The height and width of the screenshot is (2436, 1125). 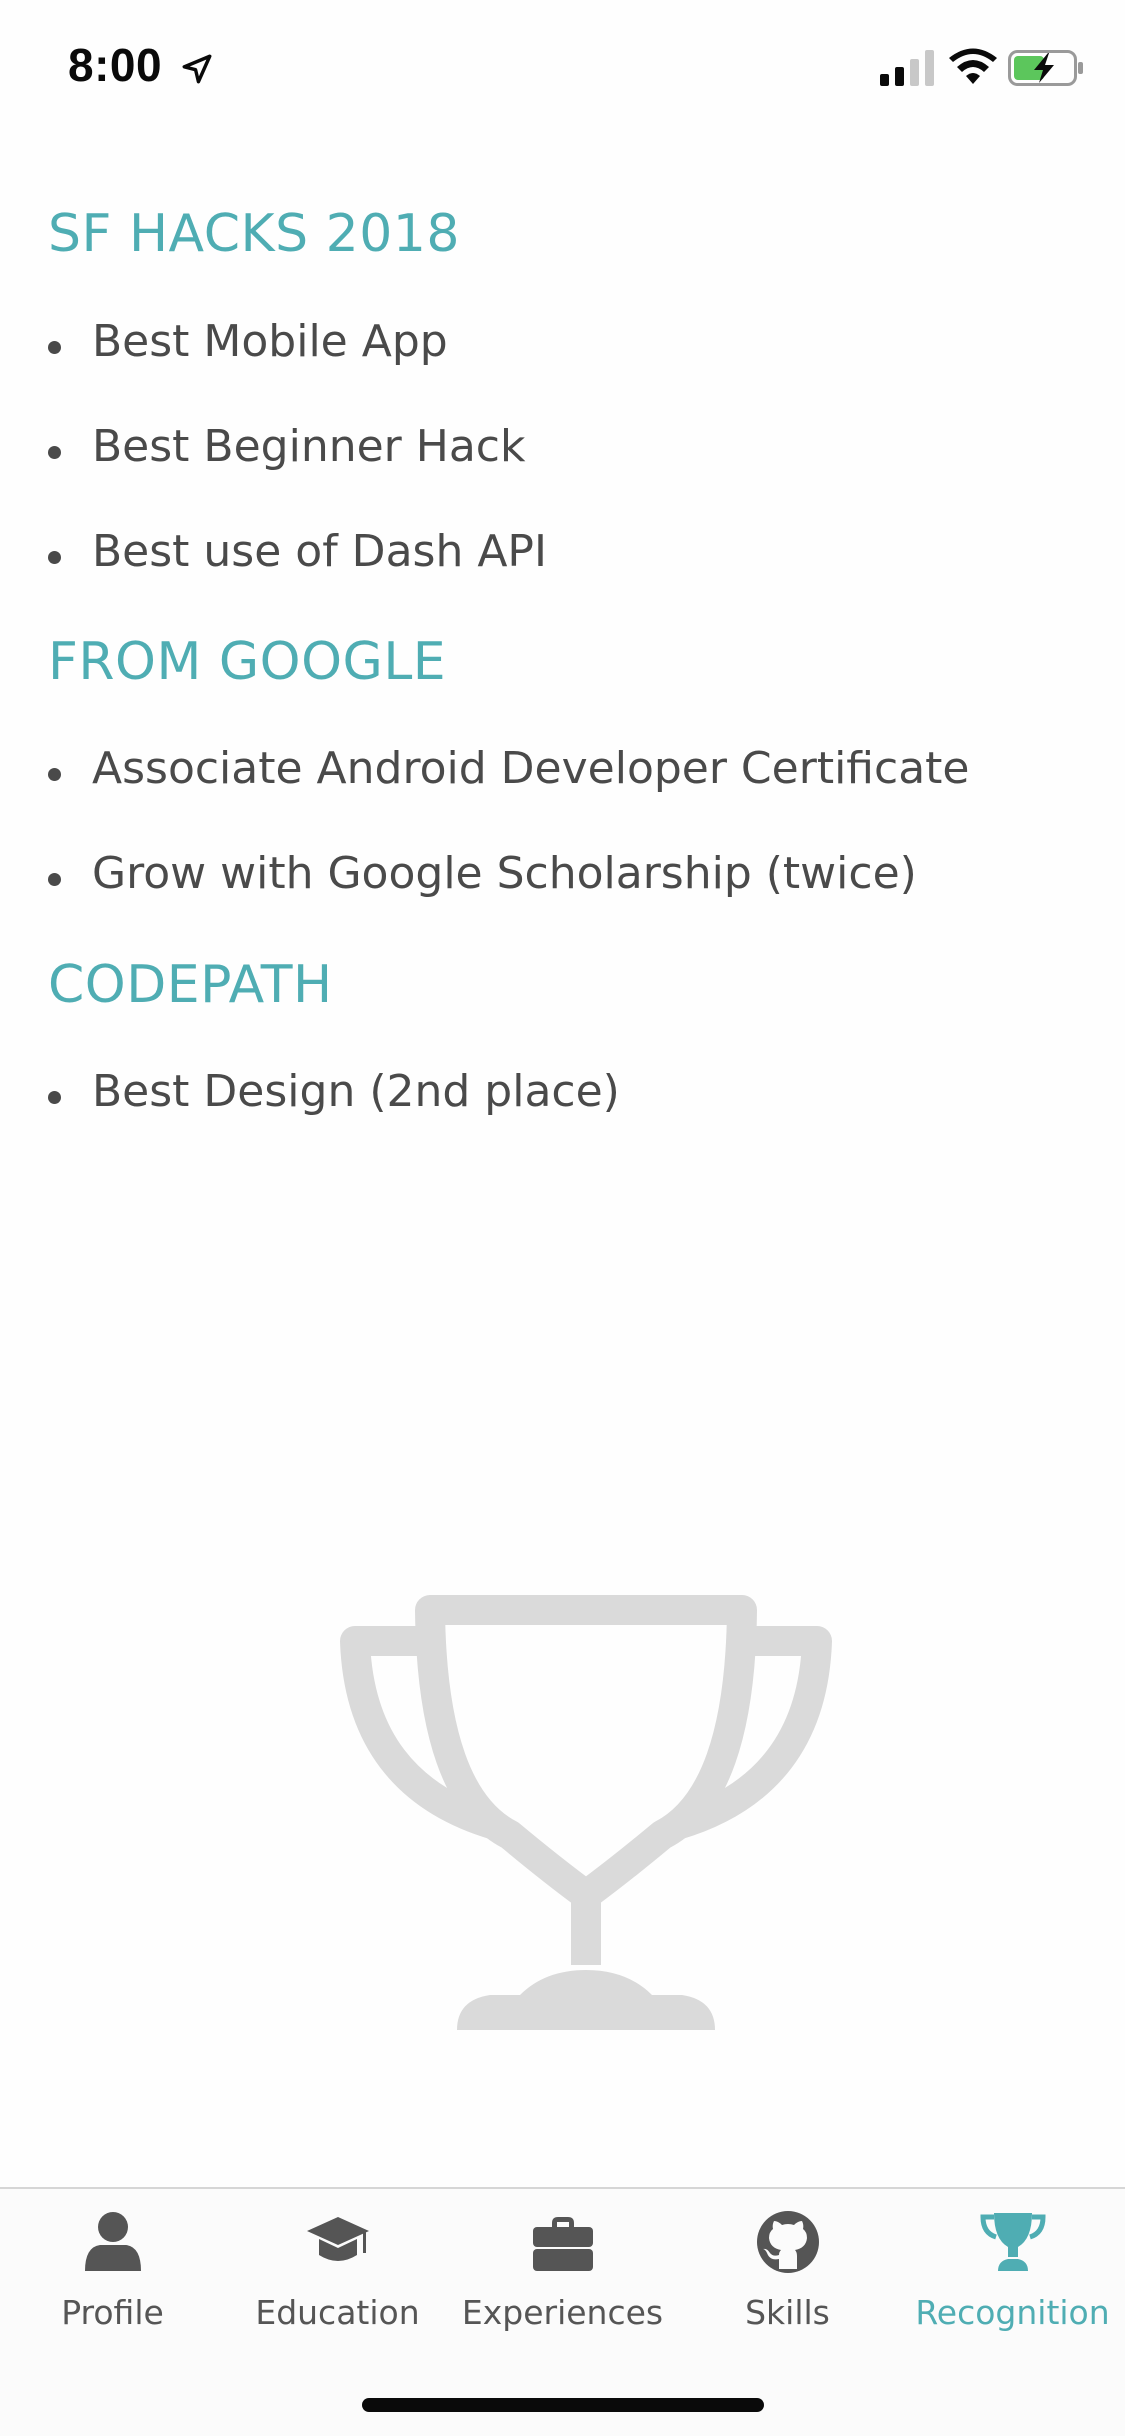 I want to click on cellular-signal-icon, so click(x=907, y=68).